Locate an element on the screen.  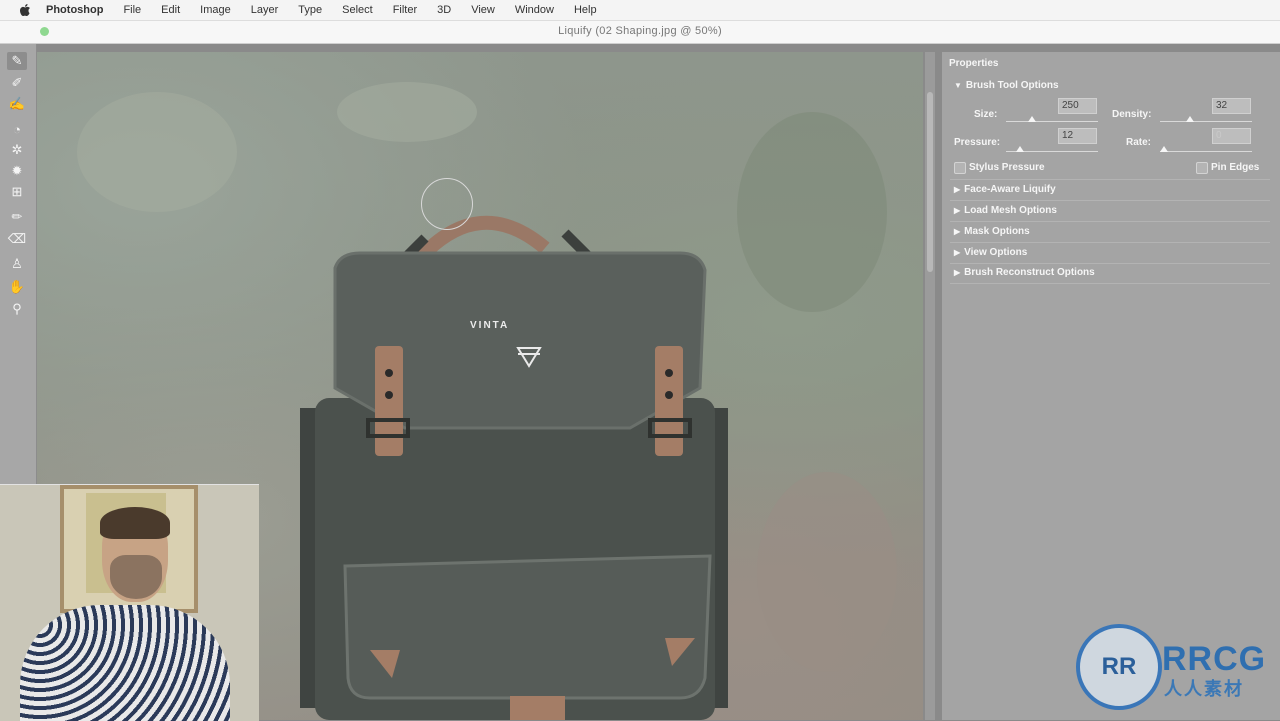
density-label: Density: is located at coordinates (1132, 114).